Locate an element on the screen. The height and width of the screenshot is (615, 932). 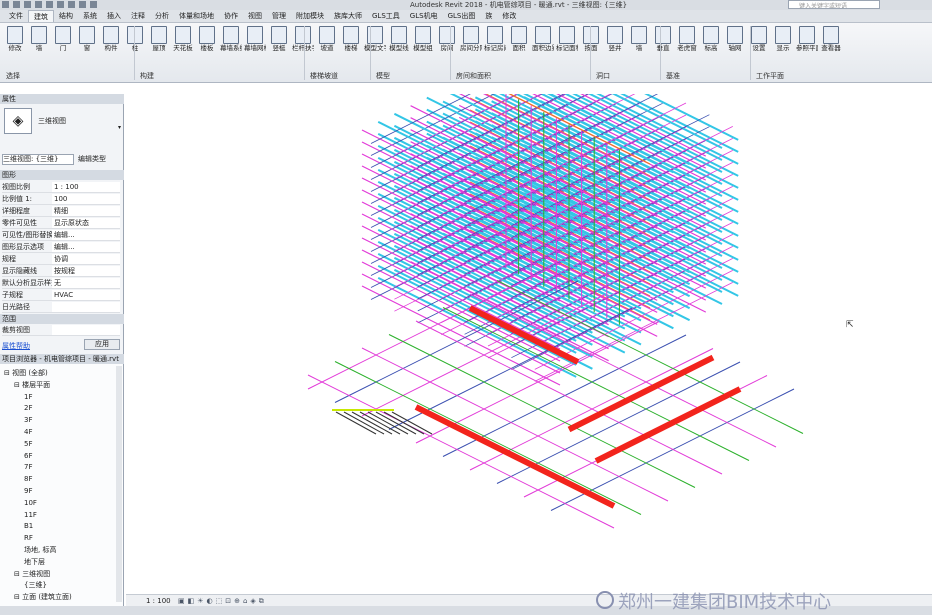
ribbon-tool-17: 模型组 is located at coordinates (423, 39).